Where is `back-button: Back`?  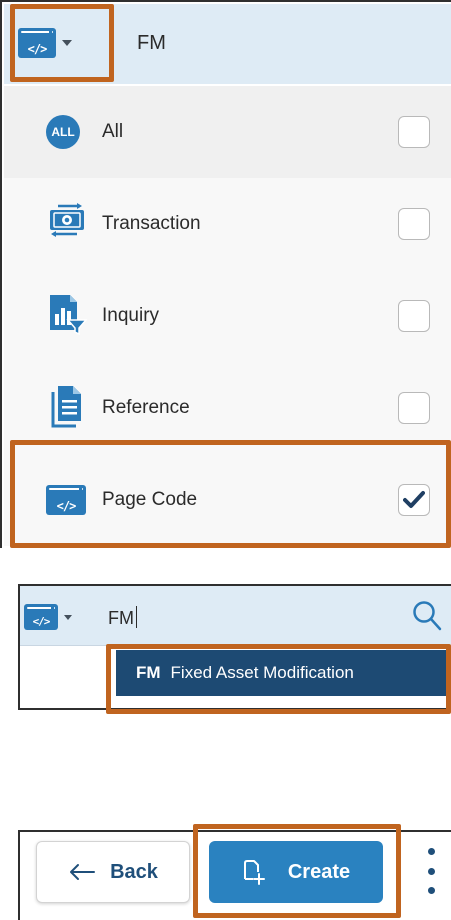
back-button: Back is located at coordinates (113, 872).